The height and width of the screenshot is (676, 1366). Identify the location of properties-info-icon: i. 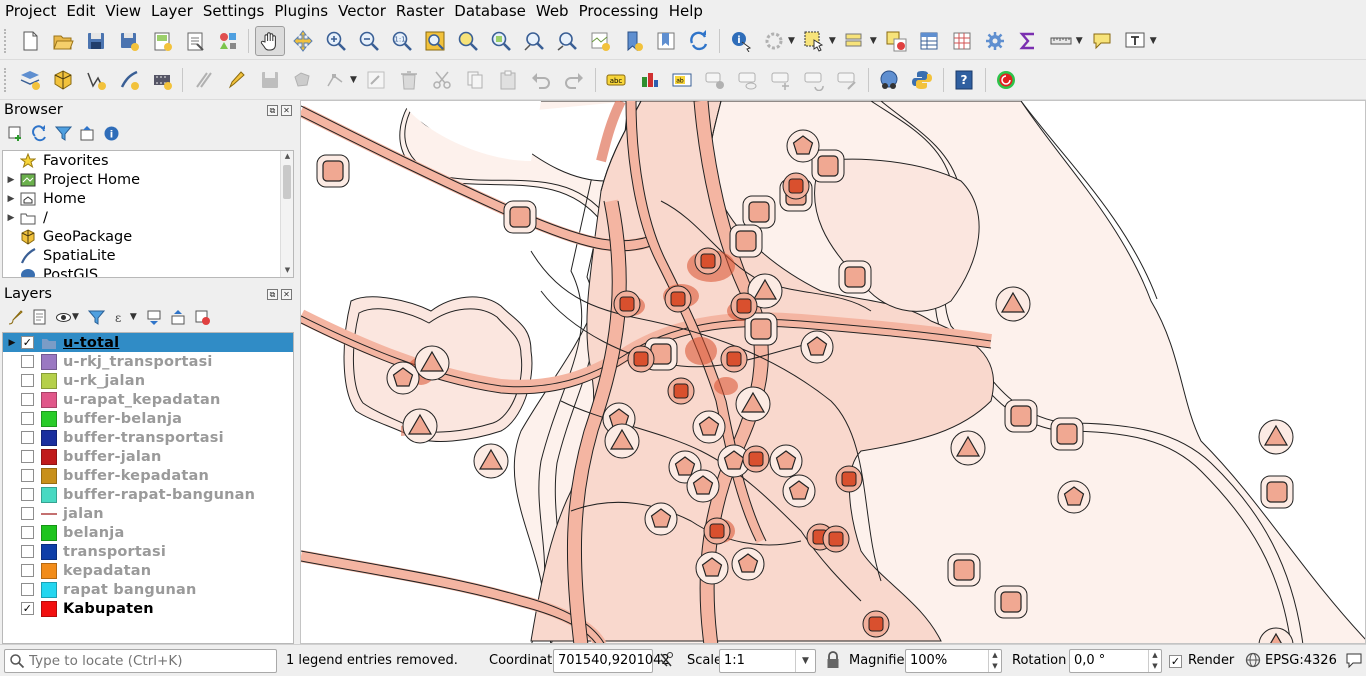
(111, 133).